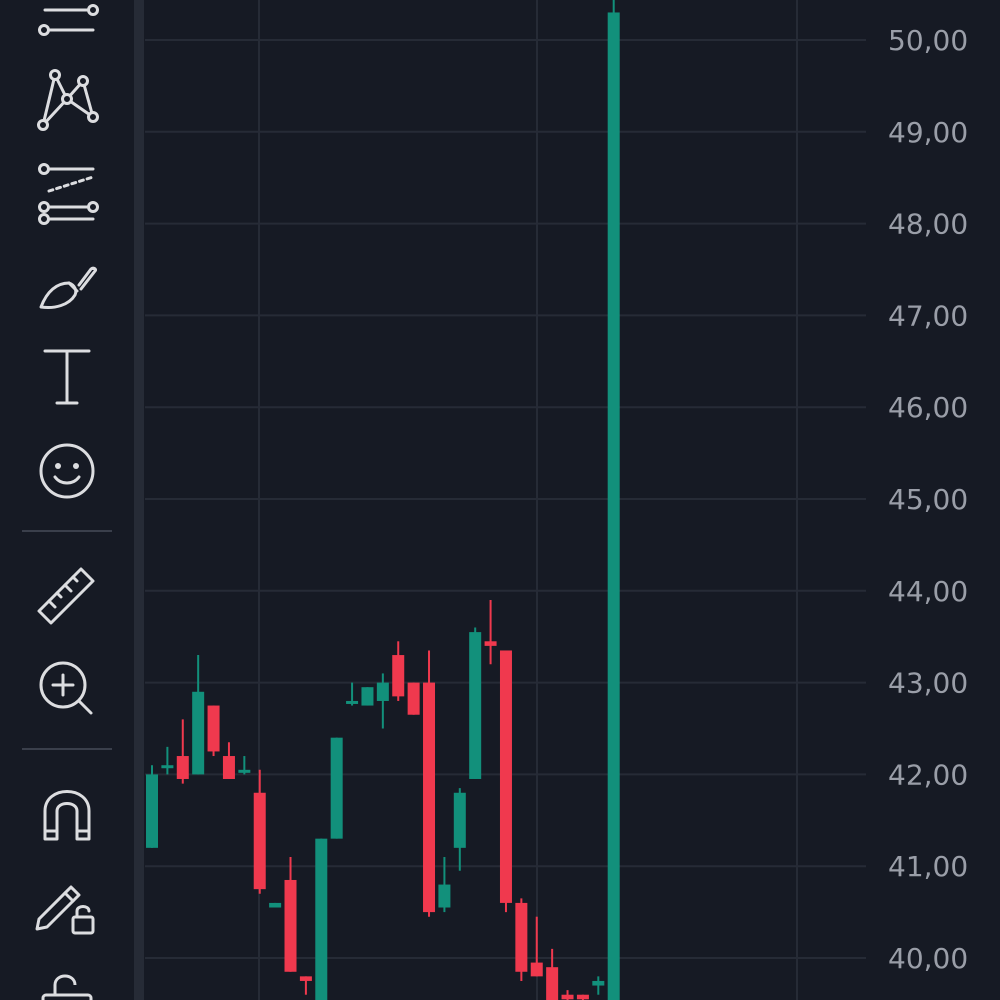  I want to click on y-tick-label: 48,00, so click(928, 224).